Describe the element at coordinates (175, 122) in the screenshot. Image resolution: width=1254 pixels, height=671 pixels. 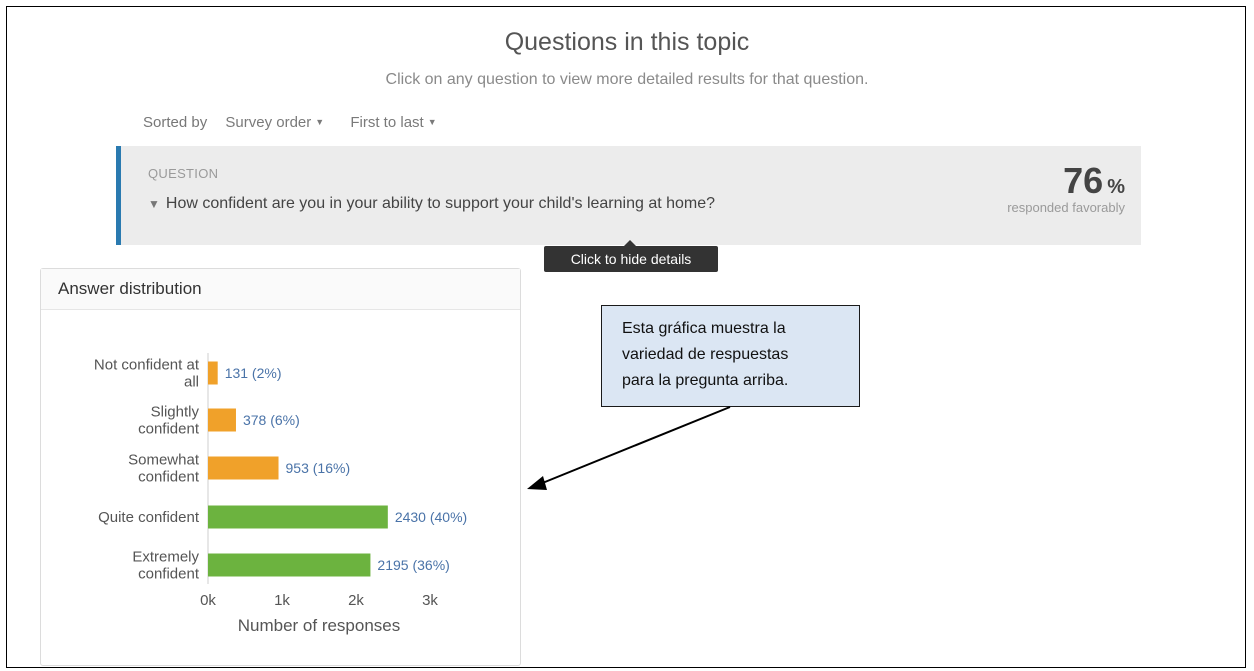
I see `sort-label: Sorted by` at that location.